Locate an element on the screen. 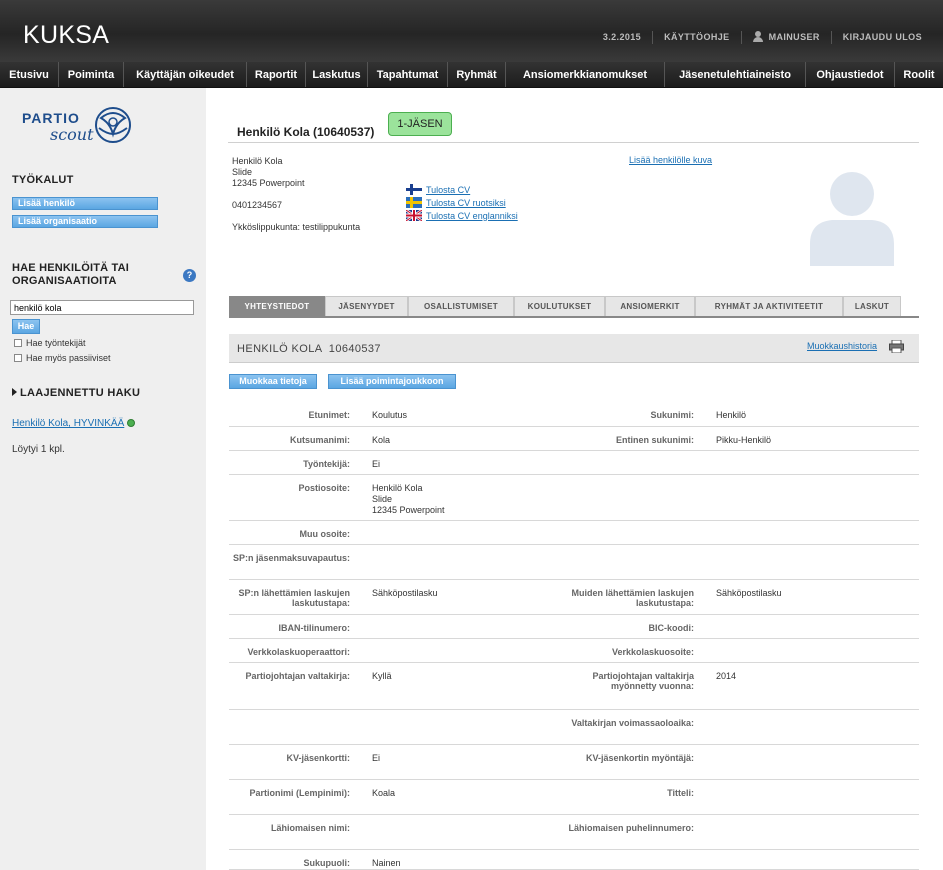  page-title: Henkilö Kola (10640537) is located at coordinates (306, 132).